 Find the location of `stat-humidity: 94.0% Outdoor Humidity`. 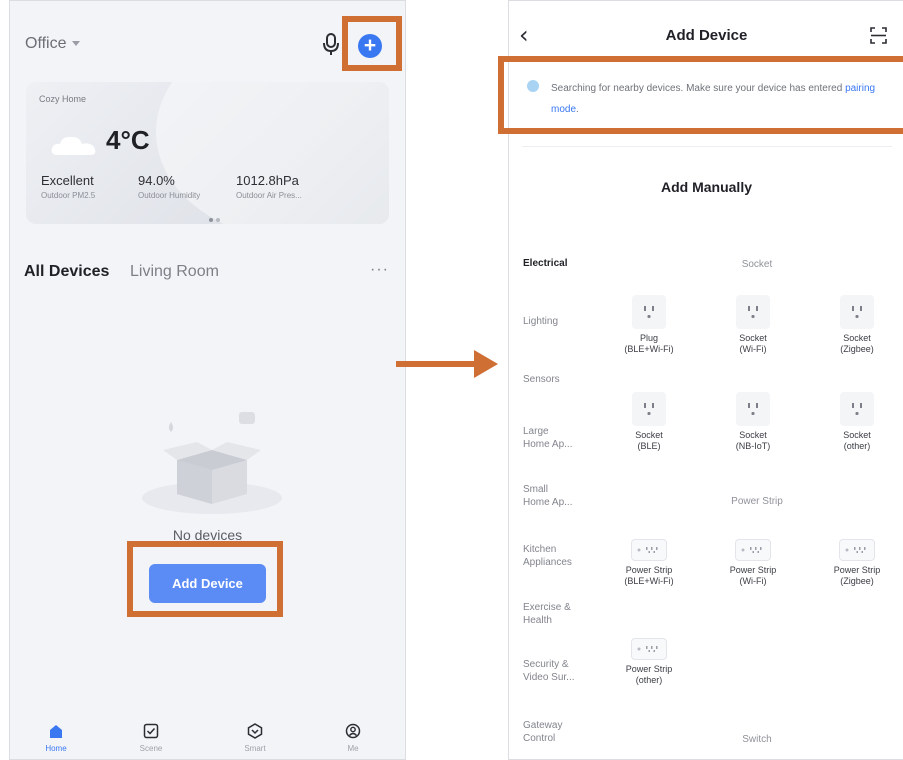

stat-humidity: 94.0% Outdoor Humidity is located at coordinates (169, 186).